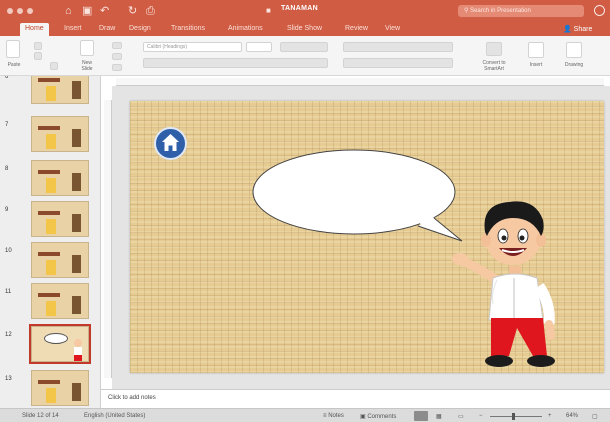 Image resolution: width=610 pixels, height=422 pixels. I want to click on insert-label: Insert, so click(536, 65).